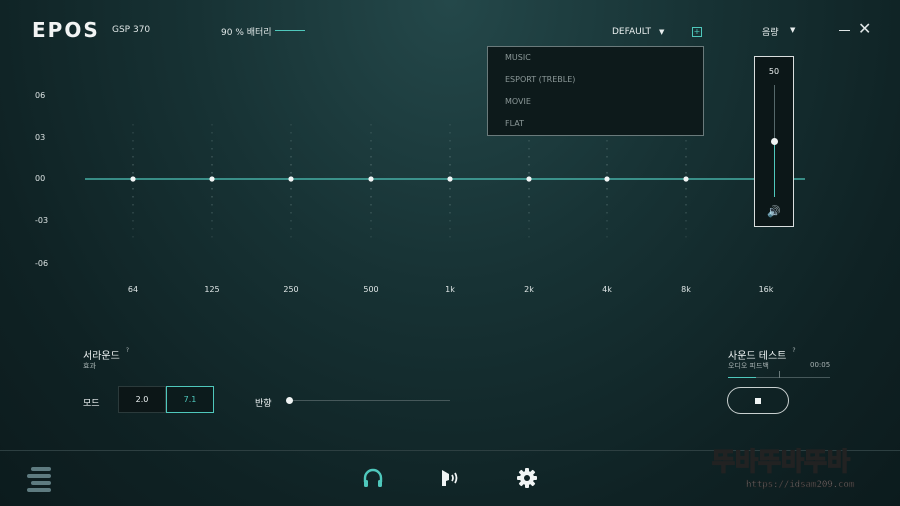  Describe the element at coordinates (190, 399) in the screenshot. I see `mode-button-7-1: 7.1` at that location.